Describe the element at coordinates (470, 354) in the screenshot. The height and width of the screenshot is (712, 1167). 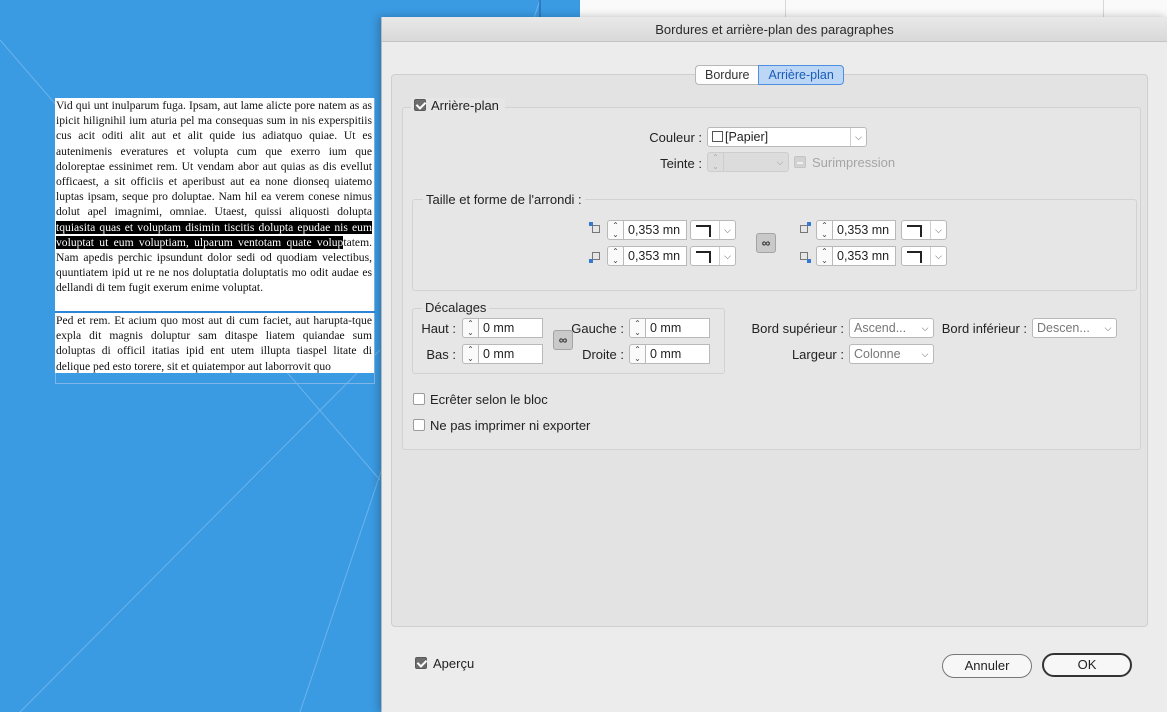
I see `offset-bottom-stepper-icon: ⌃ ⌄` at that location.